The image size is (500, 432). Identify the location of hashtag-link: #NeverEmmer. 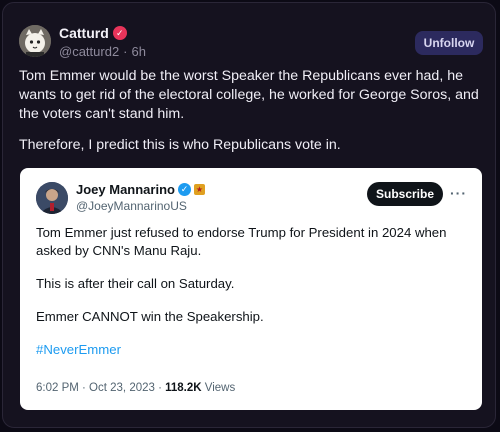
(78, 349).